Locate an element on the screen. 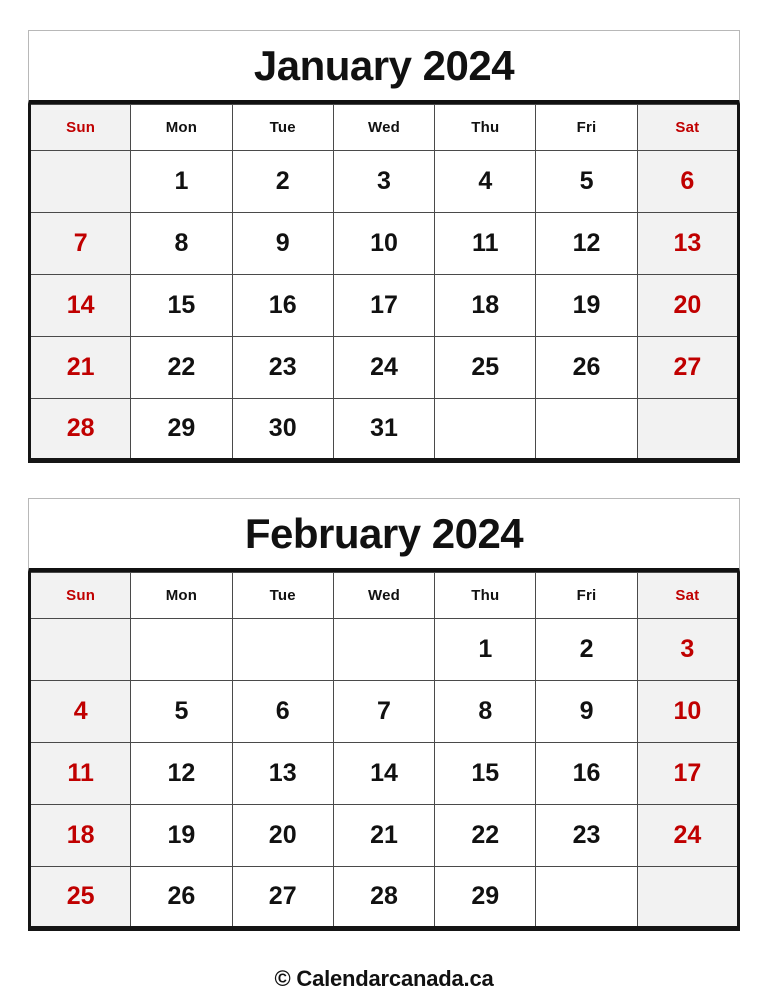 The width and height of the screenshot is (768, 994). copyright-text: © Calendarcanada.ca is located at coordinates (384, 978).